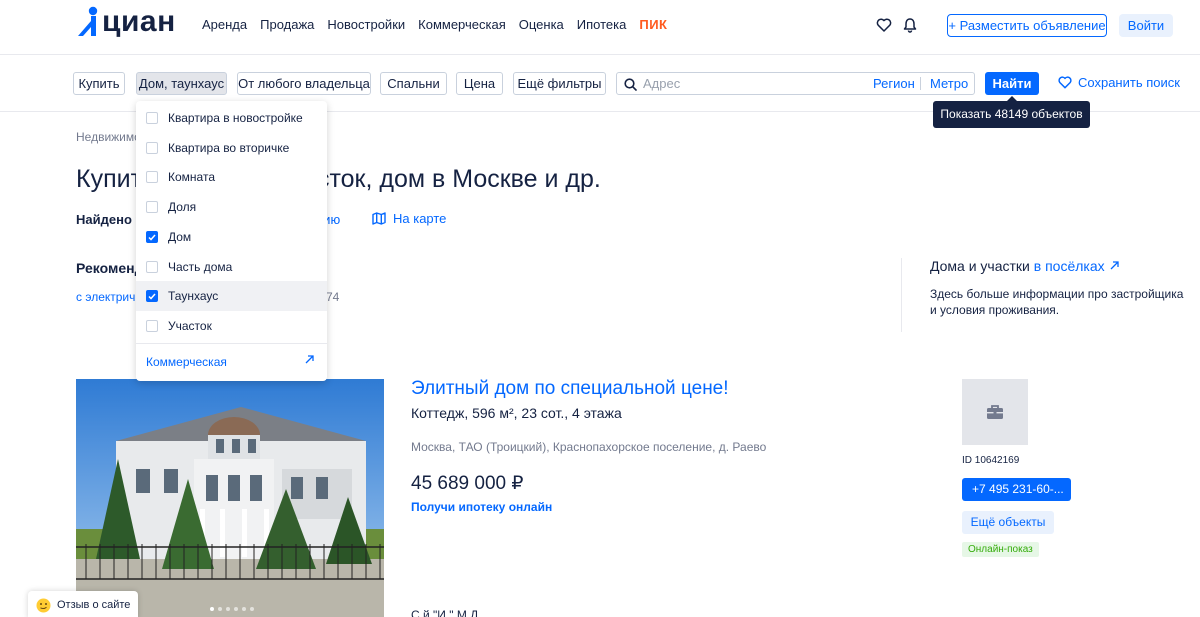 Image resolution: width=1200 pixels, height=617 pixels. I want to click on mortgage-link: Получи ипотеку онлайн, so click(481, 507).